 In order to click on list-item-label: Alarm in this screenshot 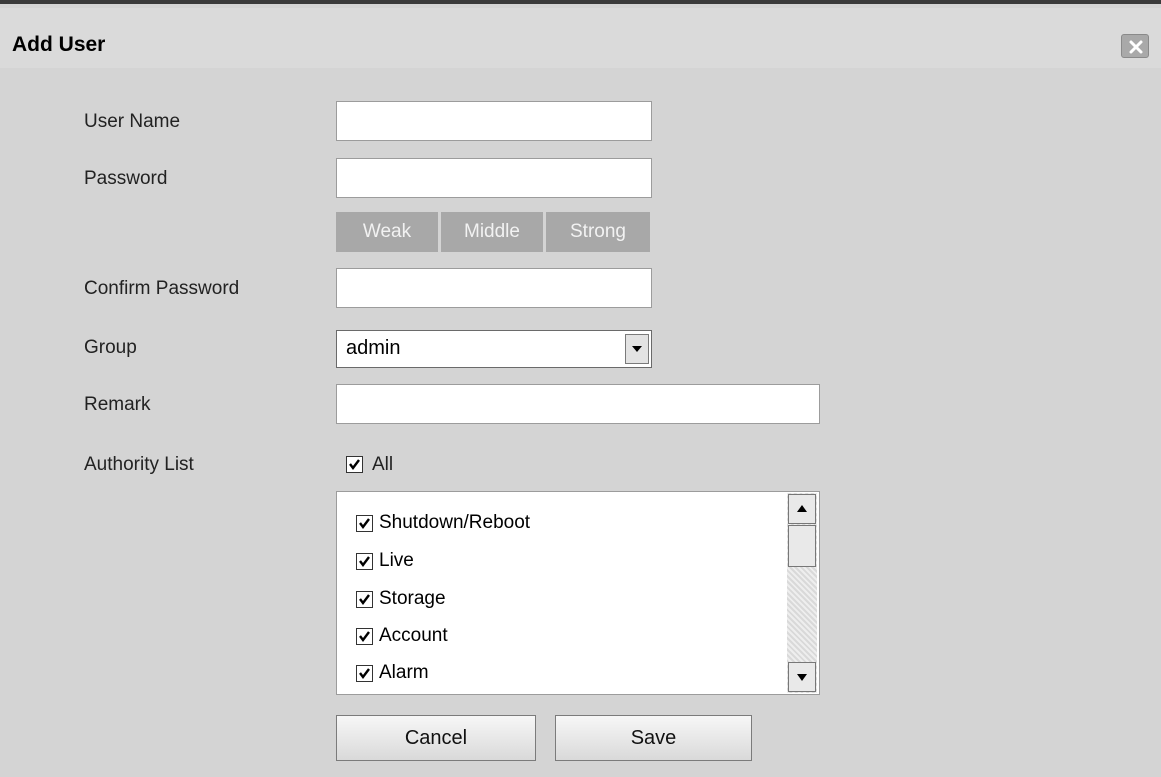, I will do `click(404, 672)`.